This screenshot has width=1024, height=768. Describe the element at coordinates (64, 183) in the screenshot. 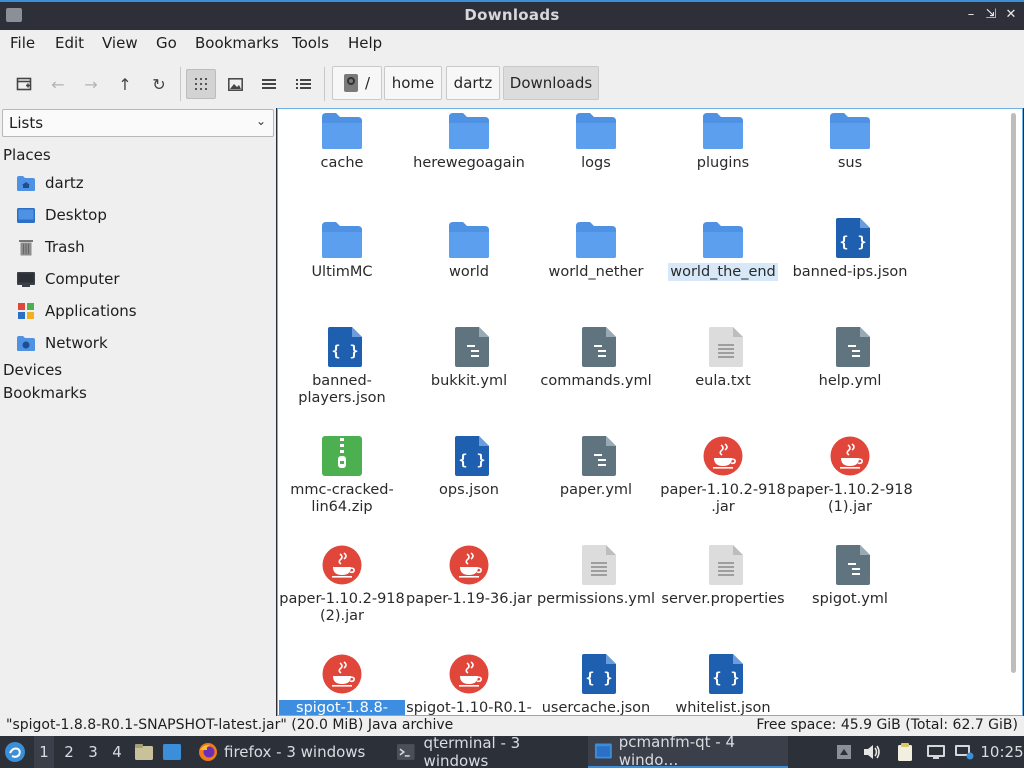

I see `place-label: dartz` at that location.